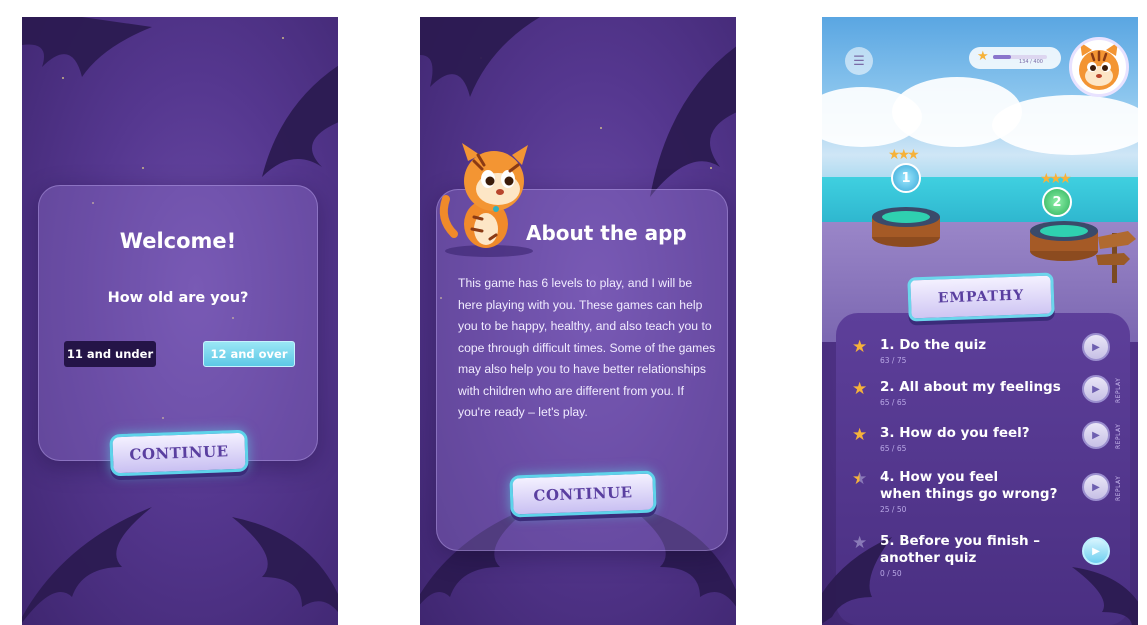 This screenshot has width=1147, height=625. I want to click on level-score: 63 / 75, so click(893, 360).